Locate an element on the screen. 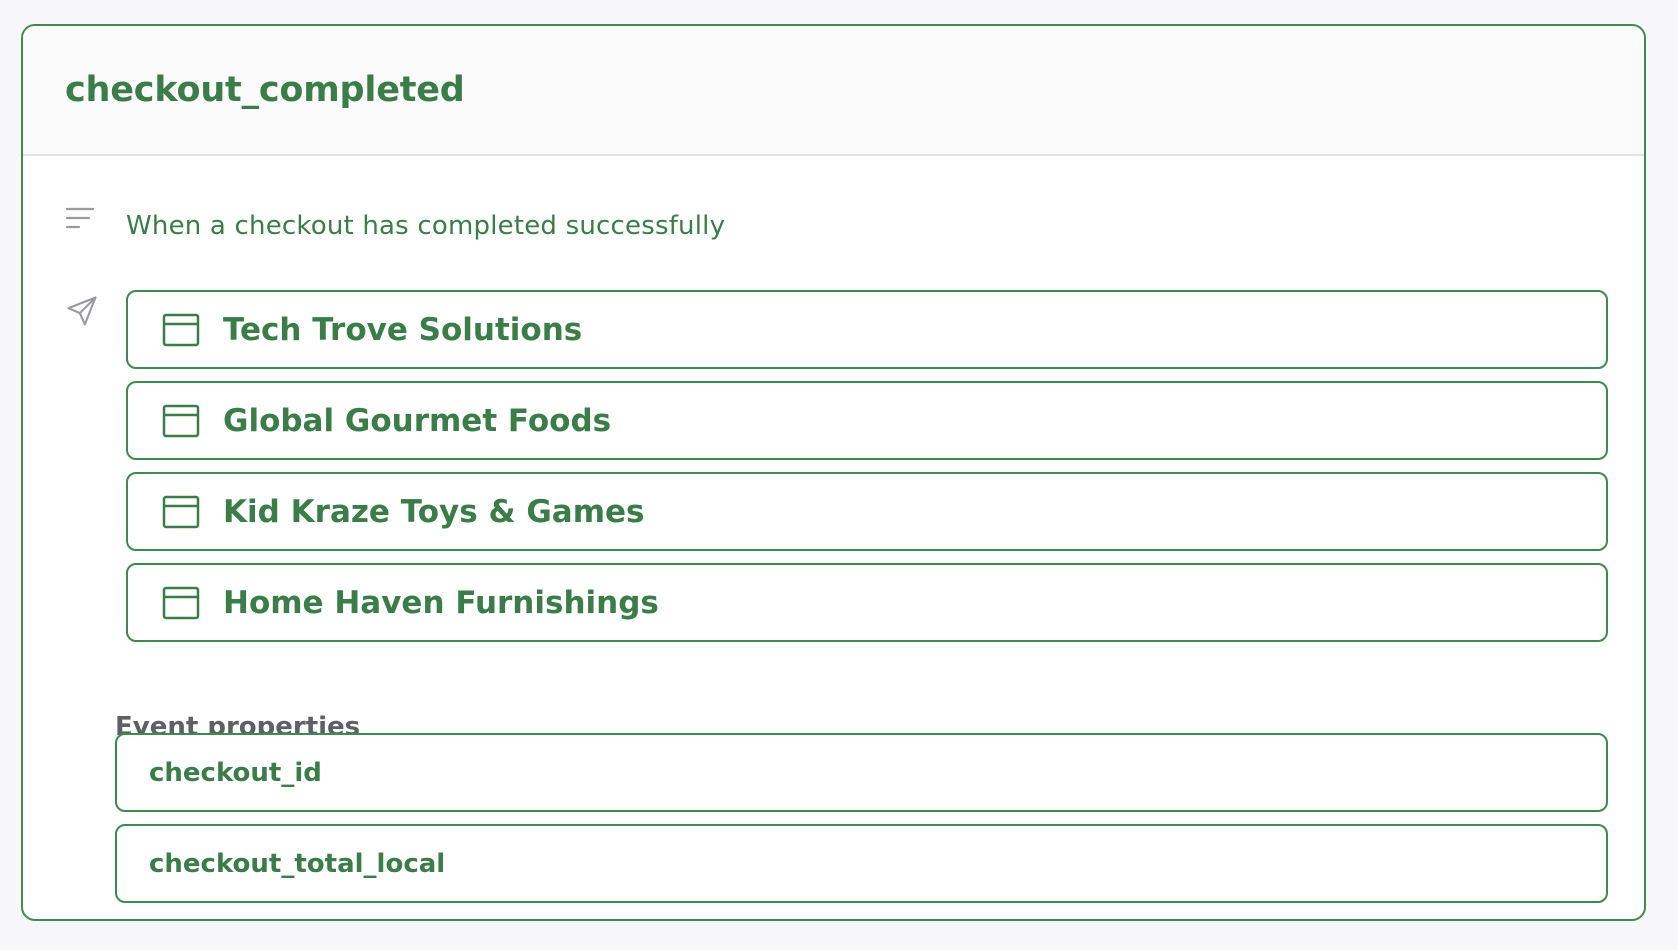 The image size is (1678, 950). destination-item: Tech Trove Solutions is located at coordinates (867, 329).